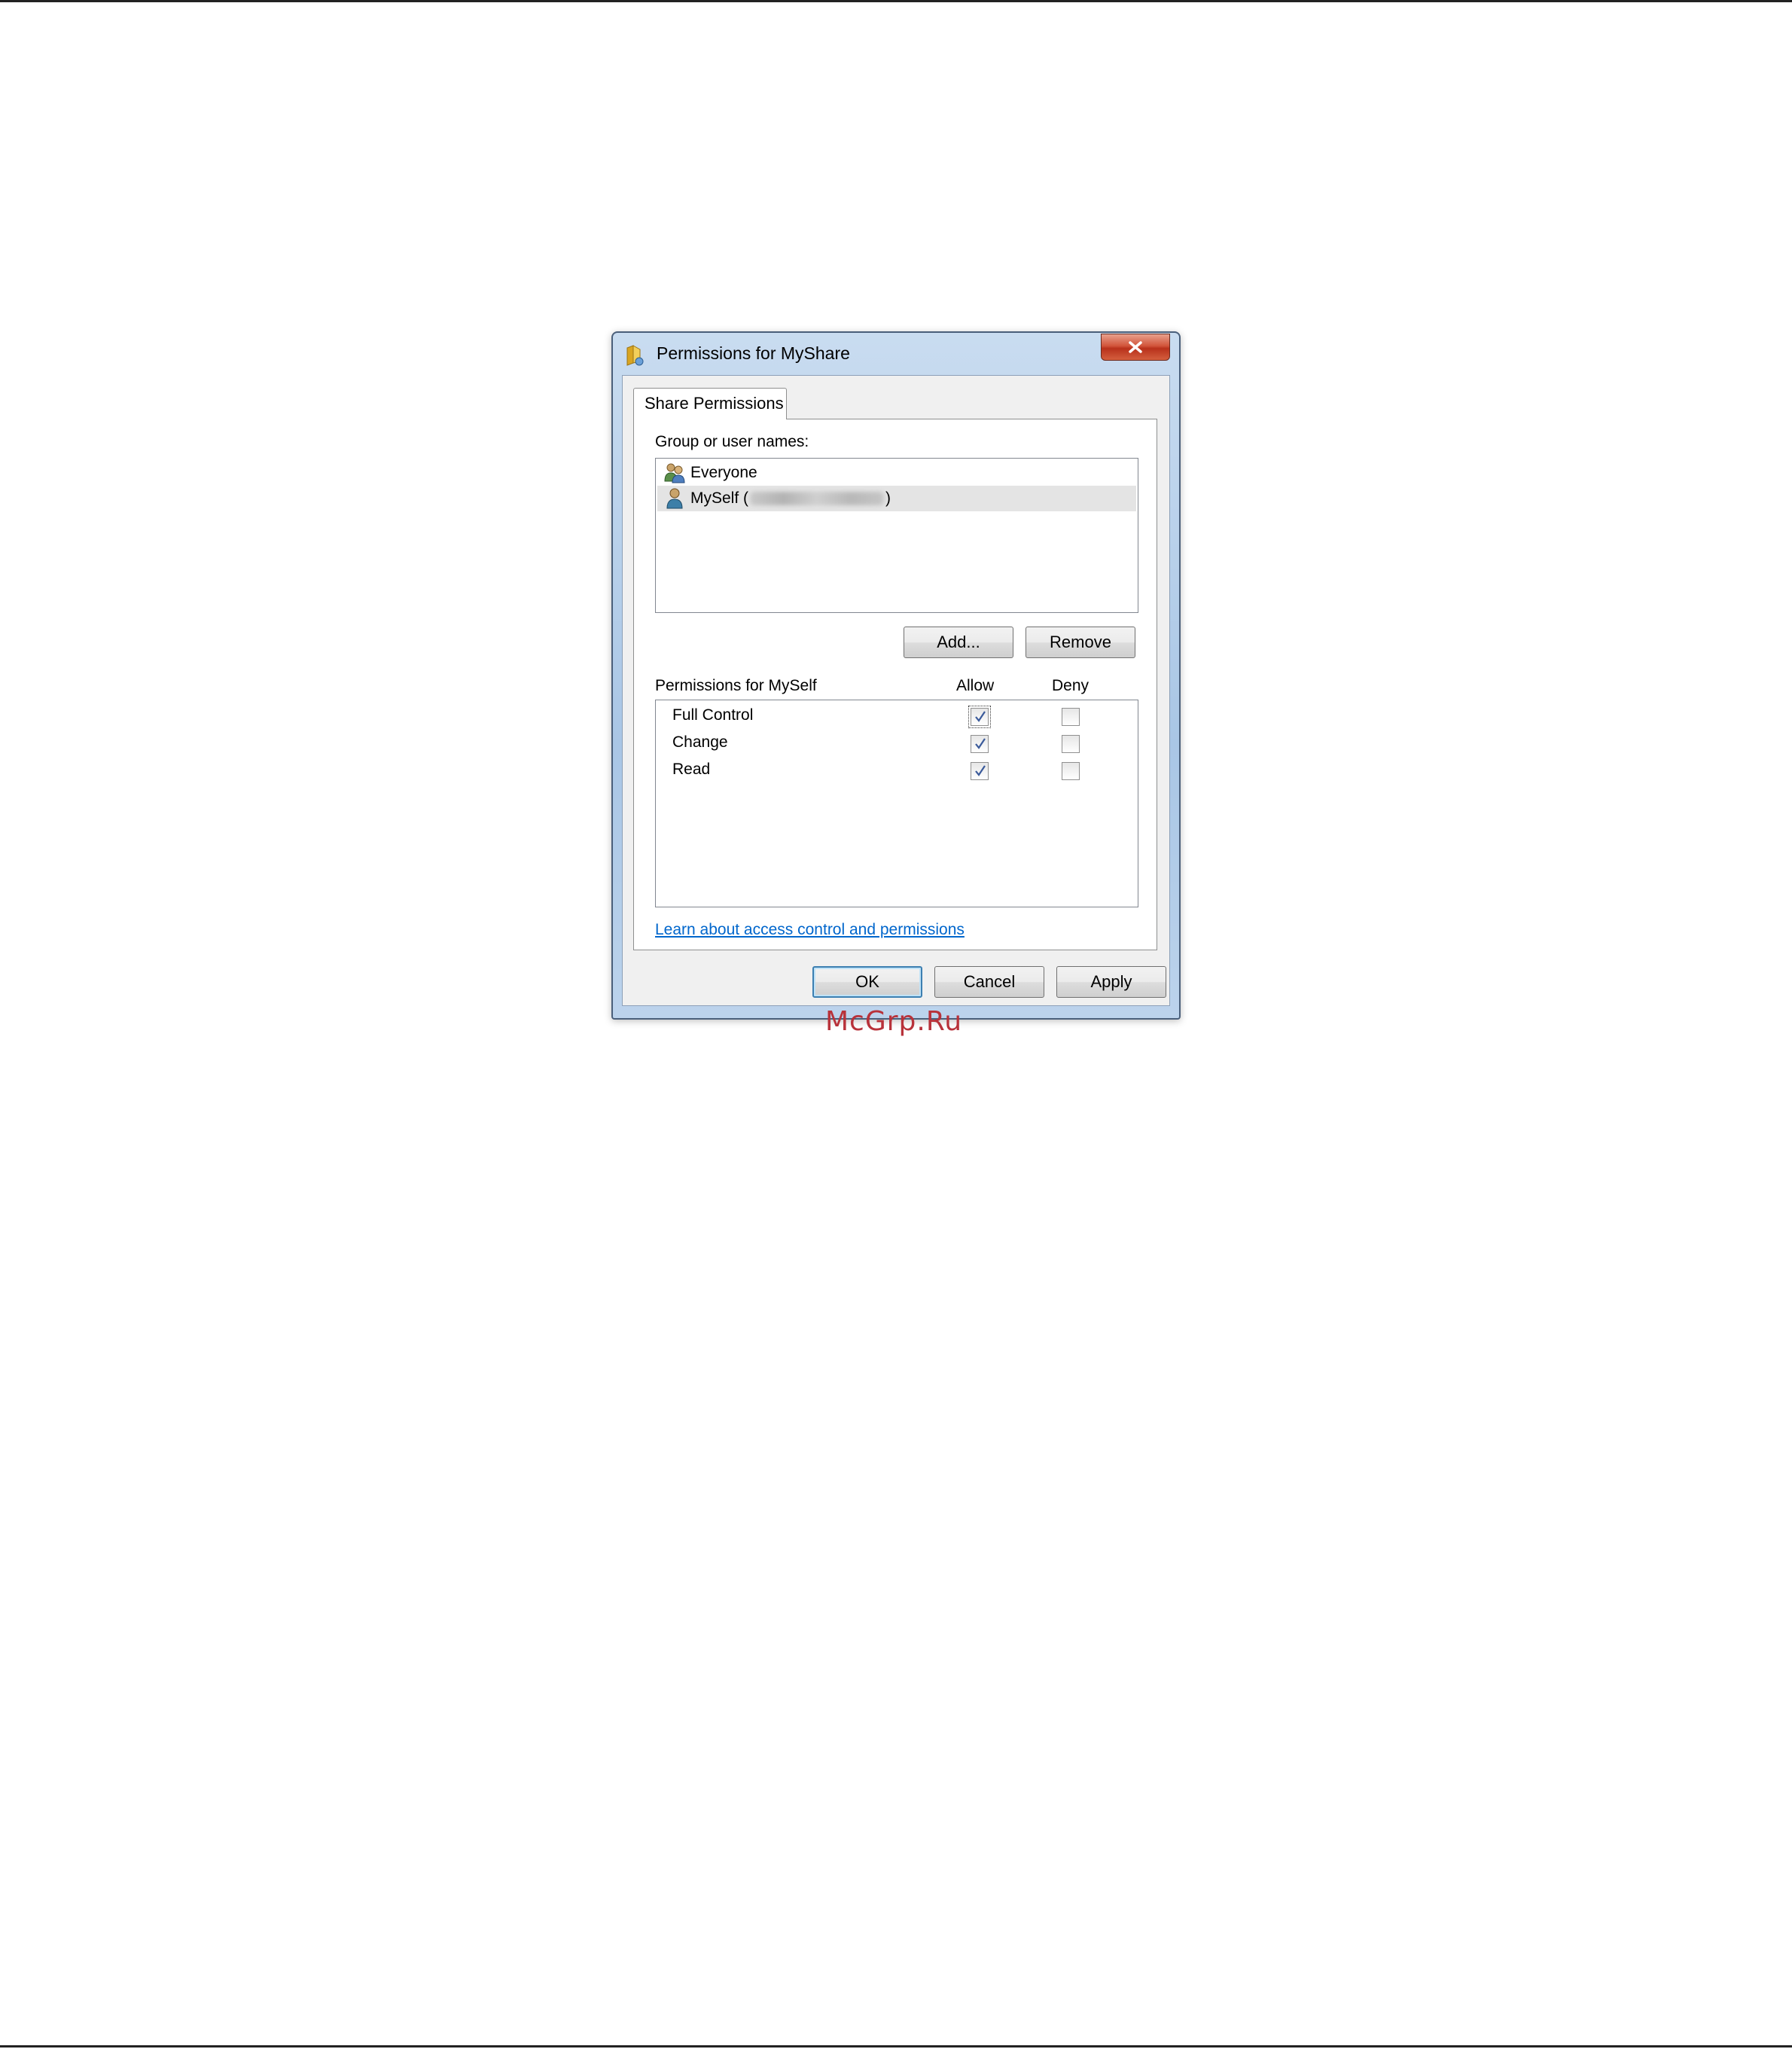 The width and height of the screenshot is (1792, 2049). I want to click on cancel-button: Cancel, so click(989, 982).